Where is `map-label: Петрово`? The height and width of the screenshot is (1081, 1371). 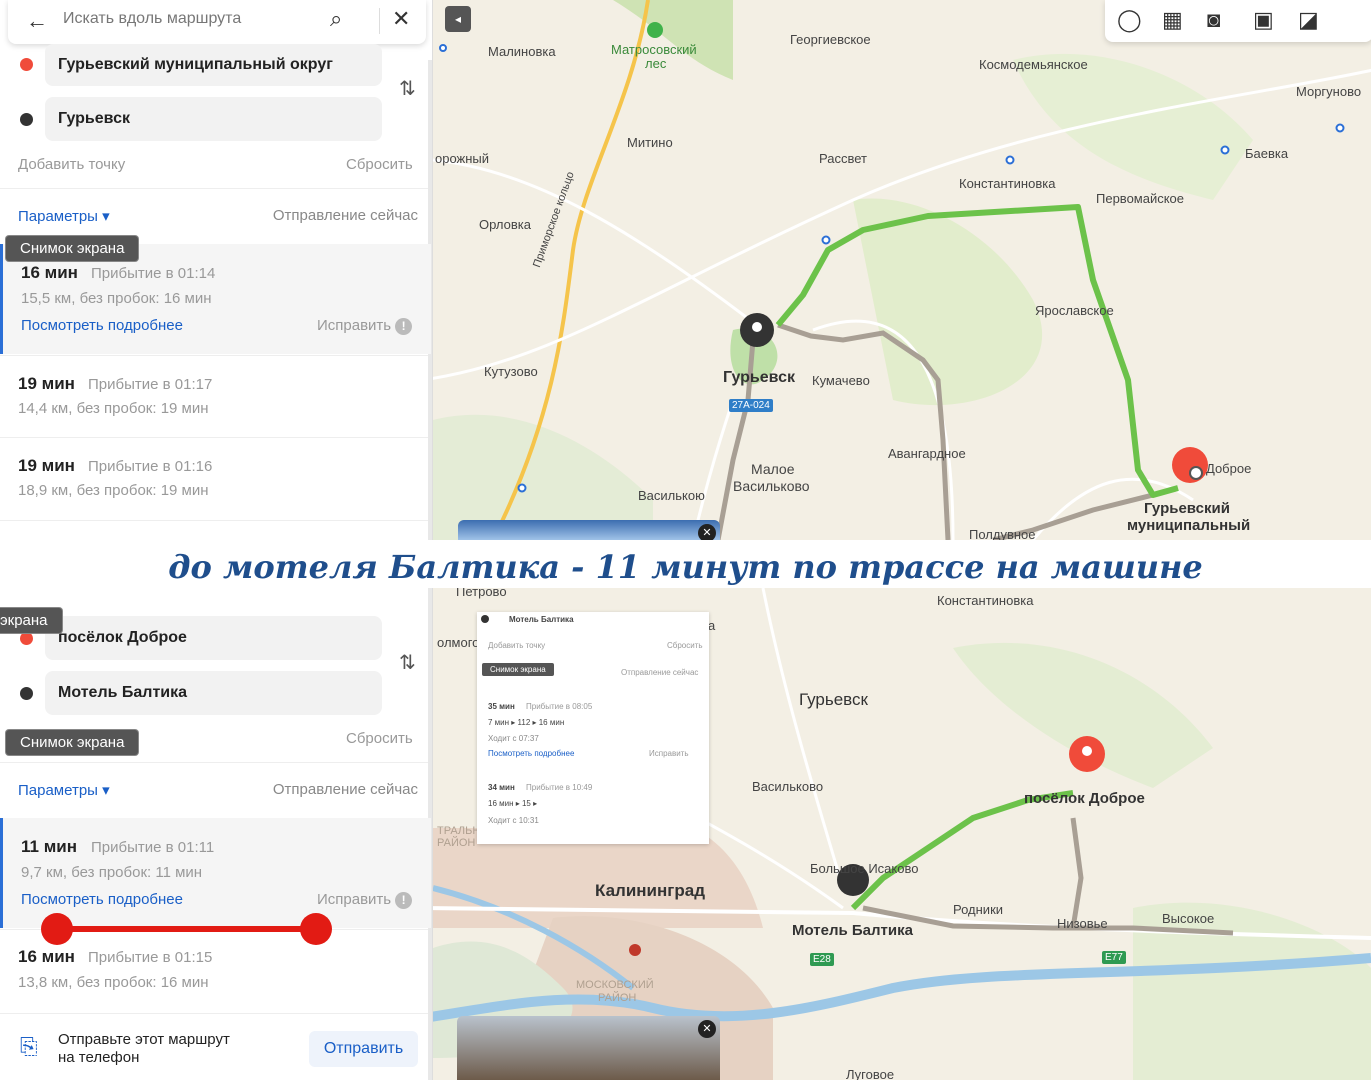 map-label: Петрово is located at coordinates (481, 593).